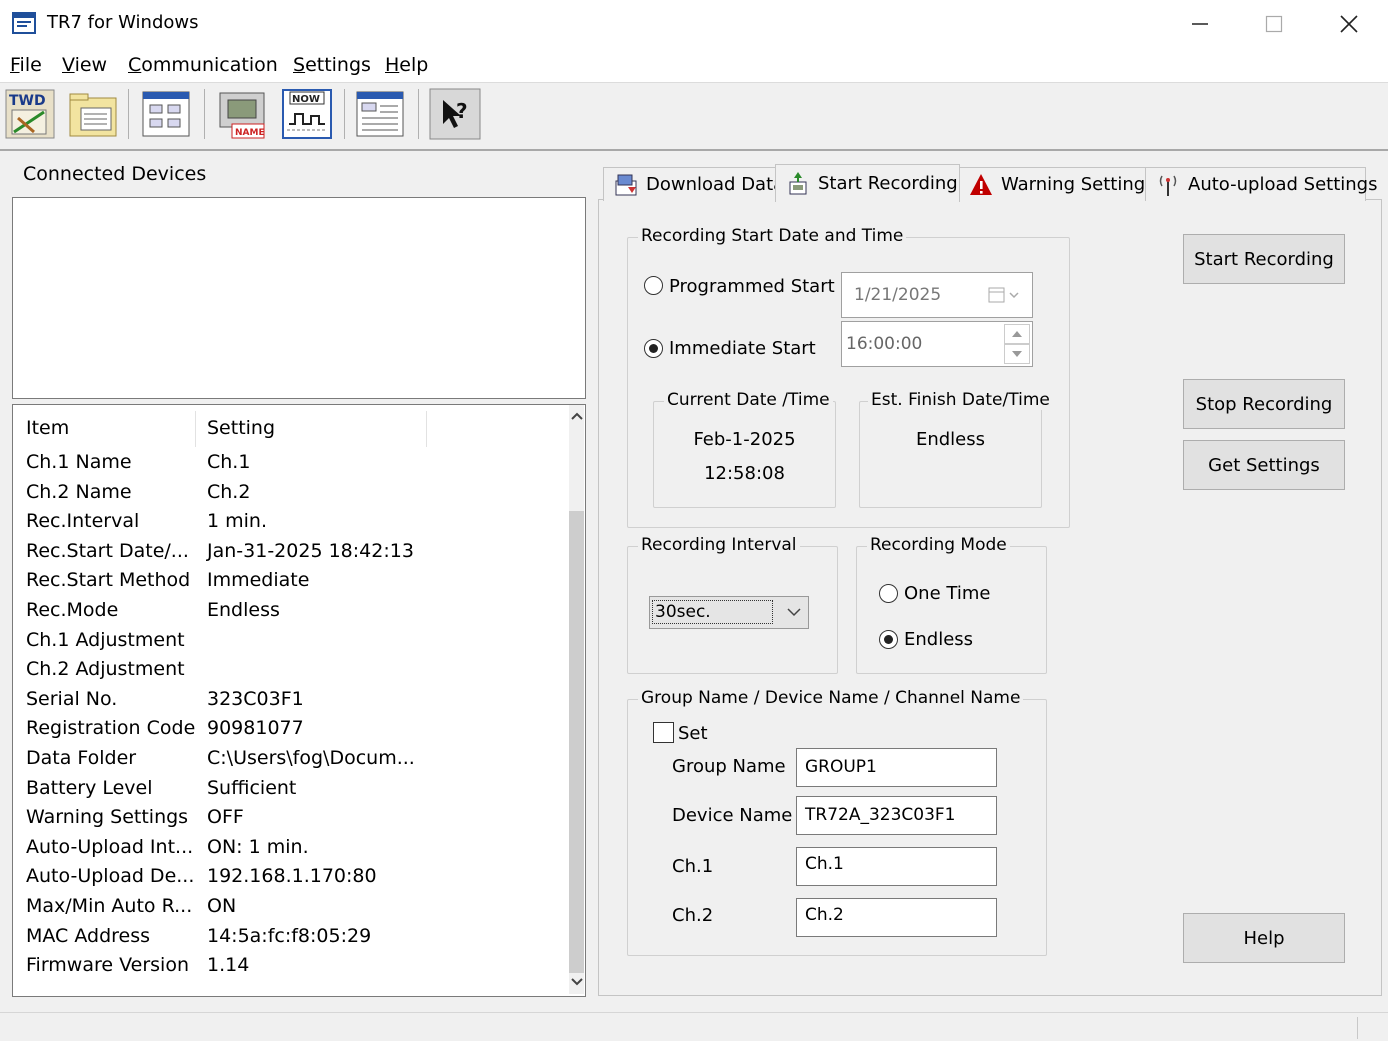 The height and width of the screenshot is (1041, 1388). What do you see at coordinates (693, 915) in the screenshot?
I see `ch2-name-label: Ch.2` at bounding box center [693, 915].